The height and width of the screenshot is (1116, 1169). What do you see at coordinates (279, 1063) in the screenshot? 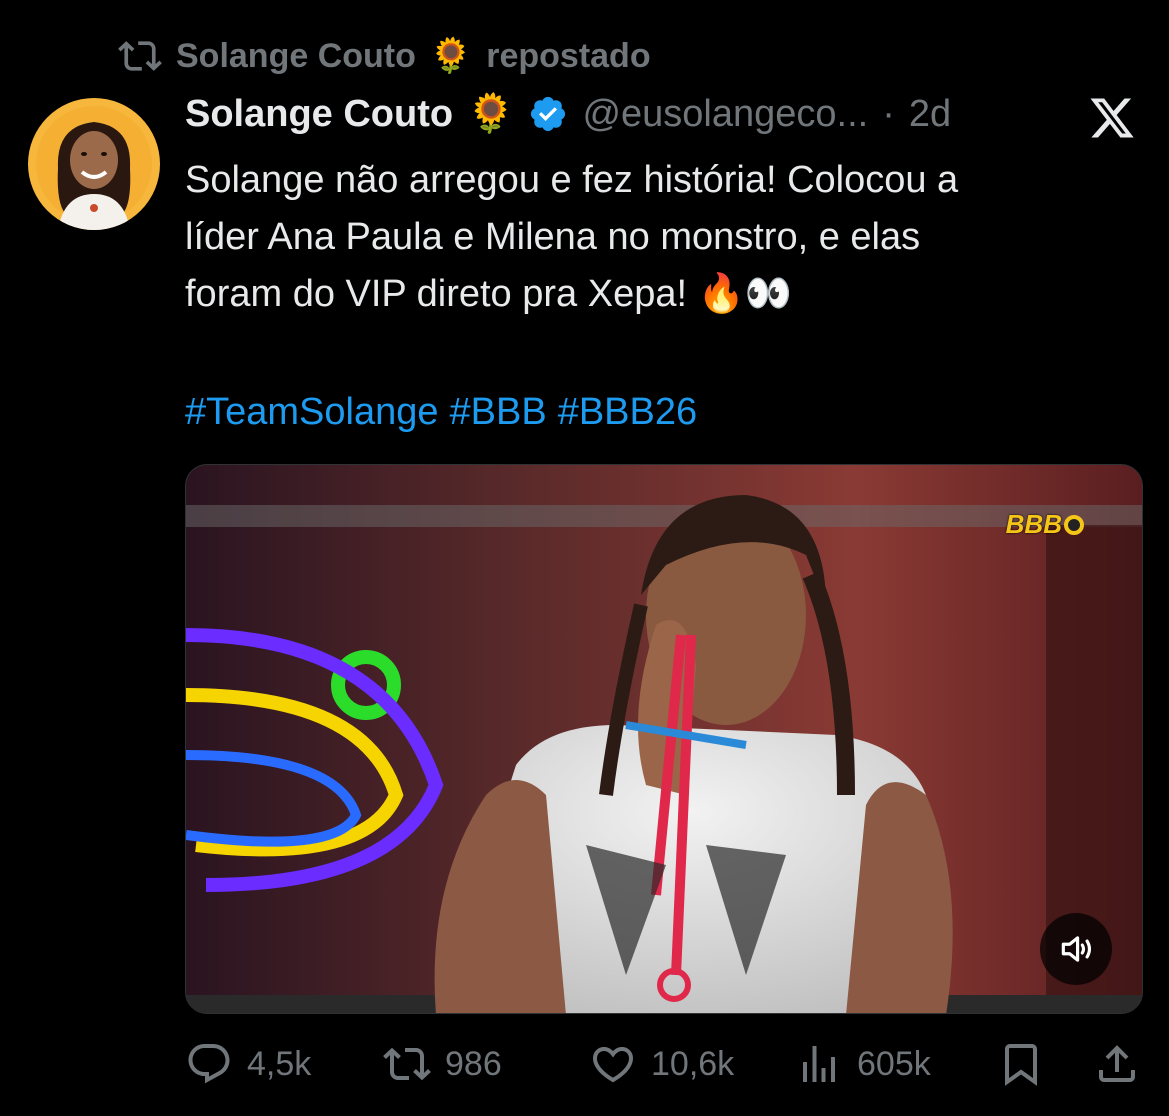
I see `reply-count: 4,5k` at bounding box center [279, 1063].